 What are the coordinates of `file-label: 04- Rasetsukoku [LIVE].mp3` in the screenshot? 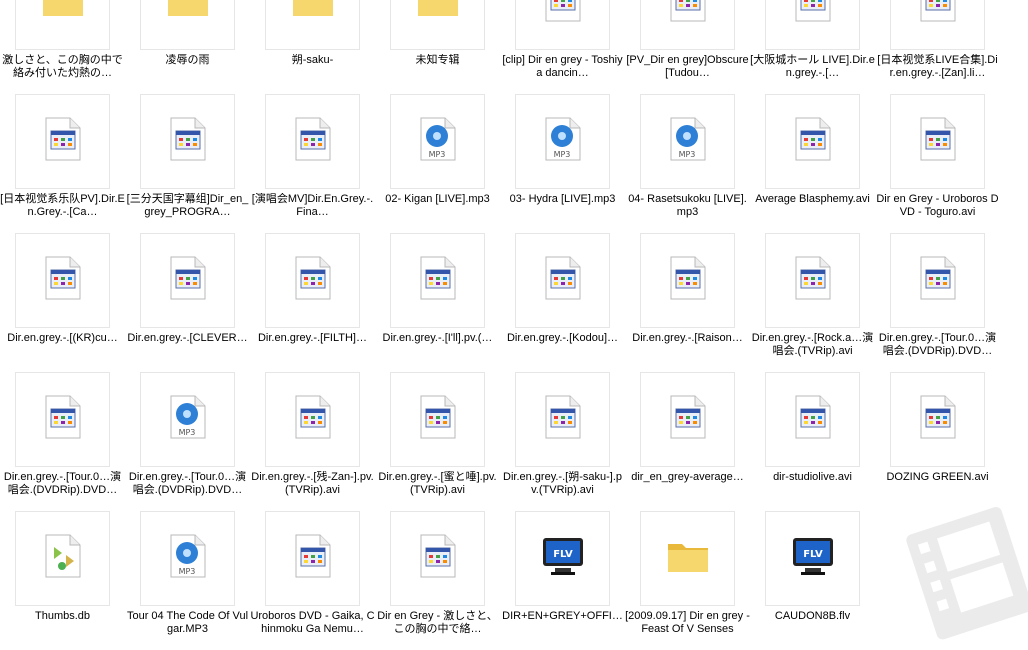 It's located at (687, 206).